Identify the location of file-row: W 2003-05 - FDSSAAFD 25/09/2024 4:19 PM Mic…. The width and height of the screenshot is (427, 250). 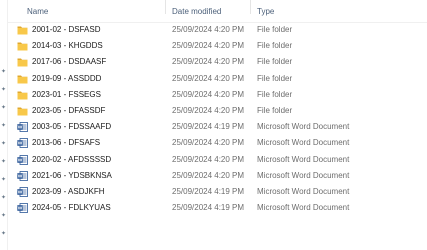
(217, 127).